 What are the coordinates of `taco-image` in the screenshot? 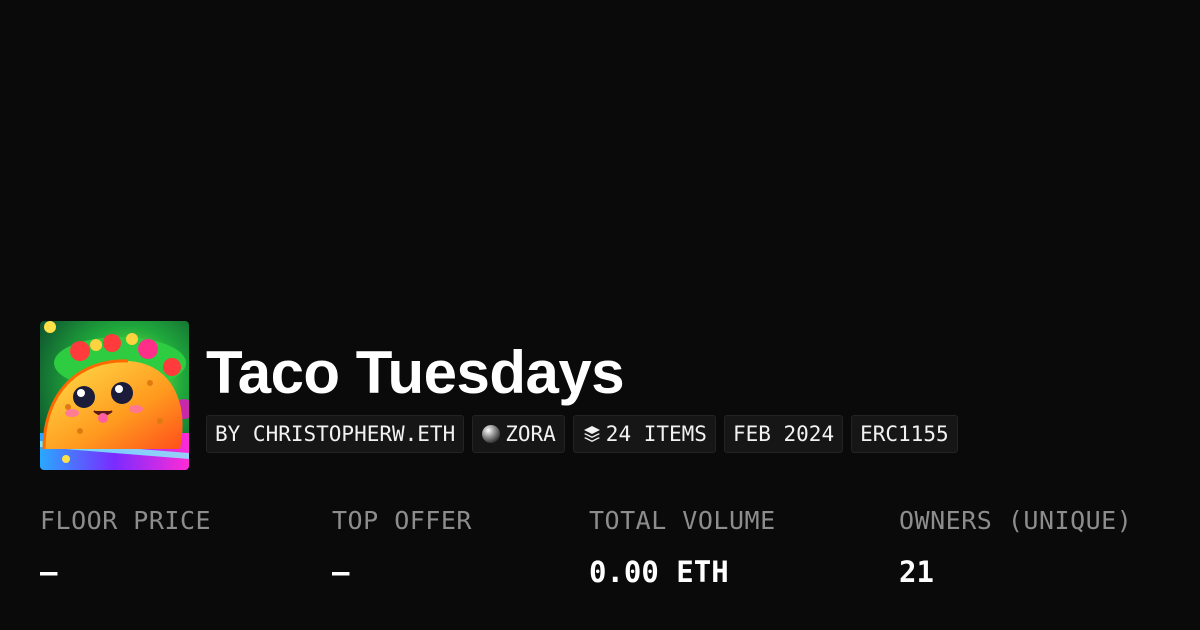 It's located at (114, 395).